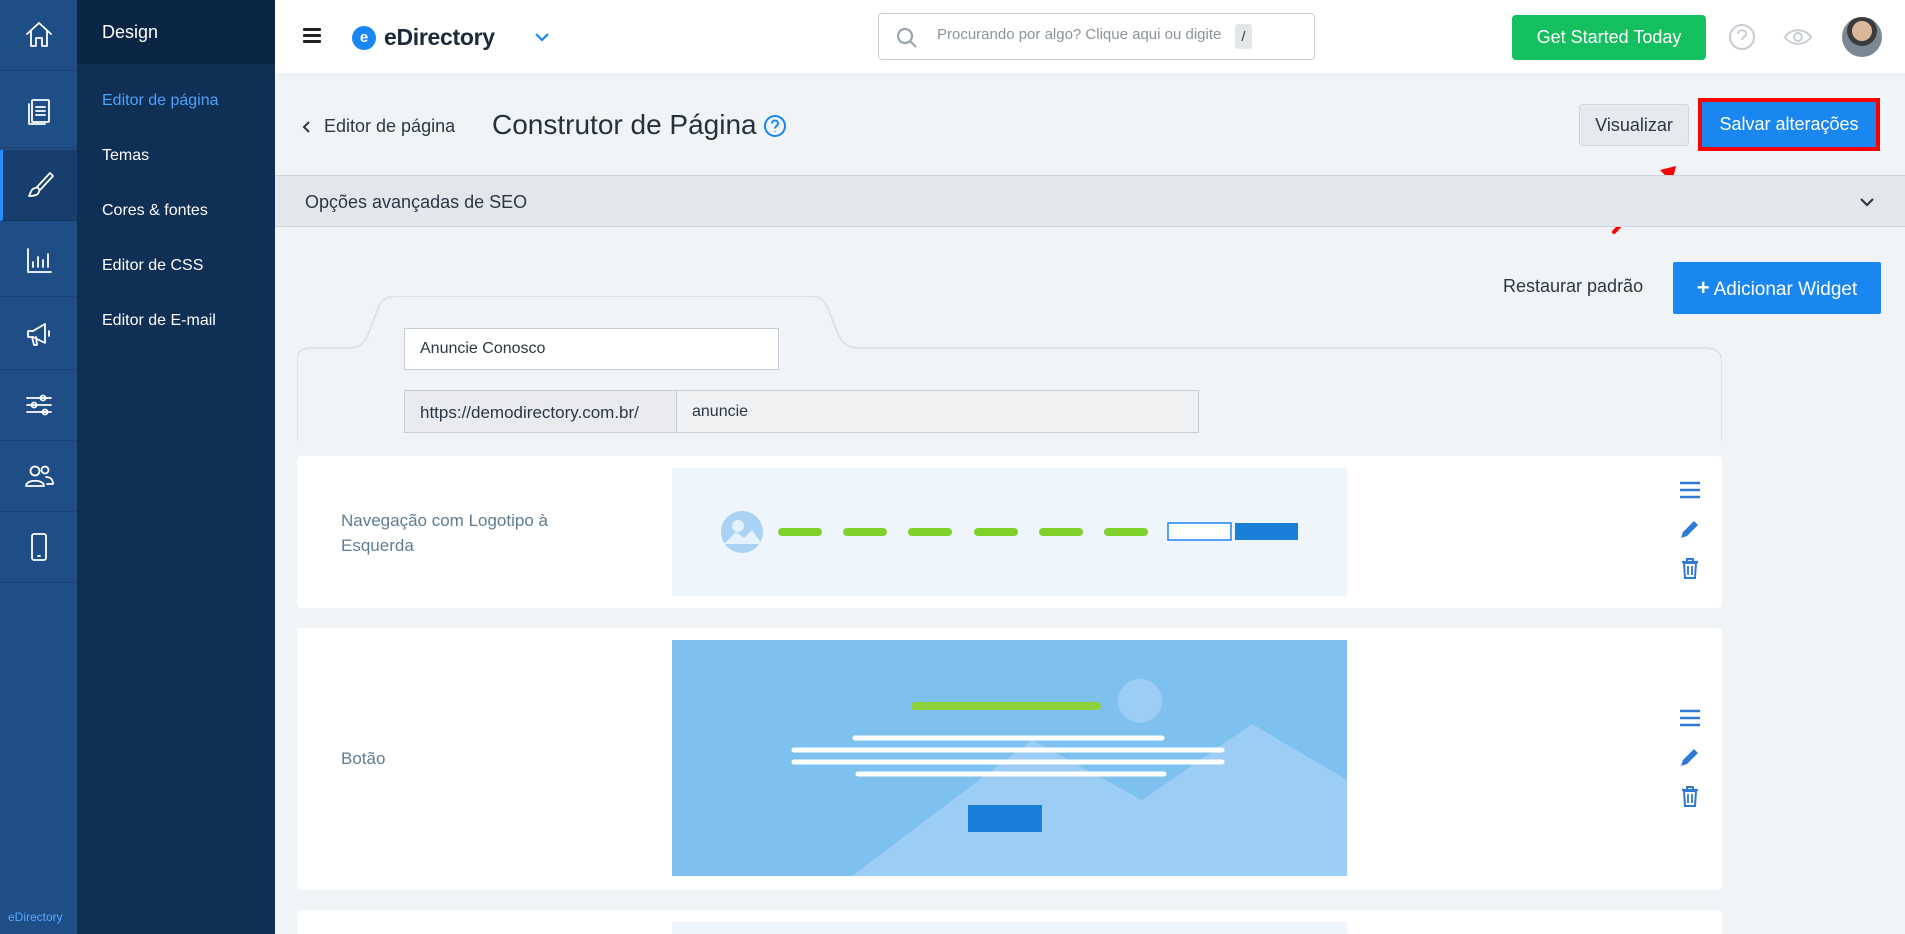 The width and height of the screenshot is (1905, 934). I want to click on back-link-label: Editor de página, so click(390, 126).